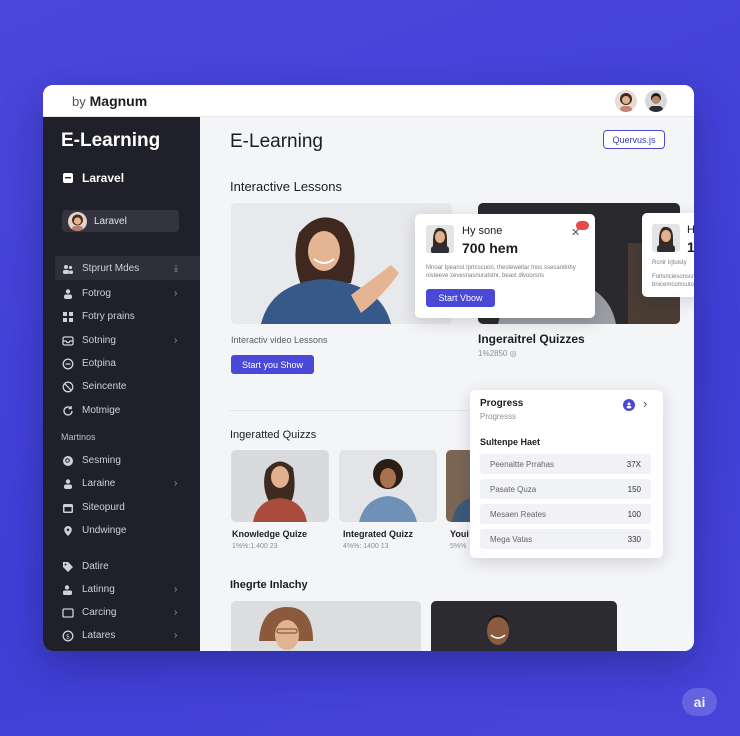  I want to click on page-title: E-Learning, so click(276, 141).